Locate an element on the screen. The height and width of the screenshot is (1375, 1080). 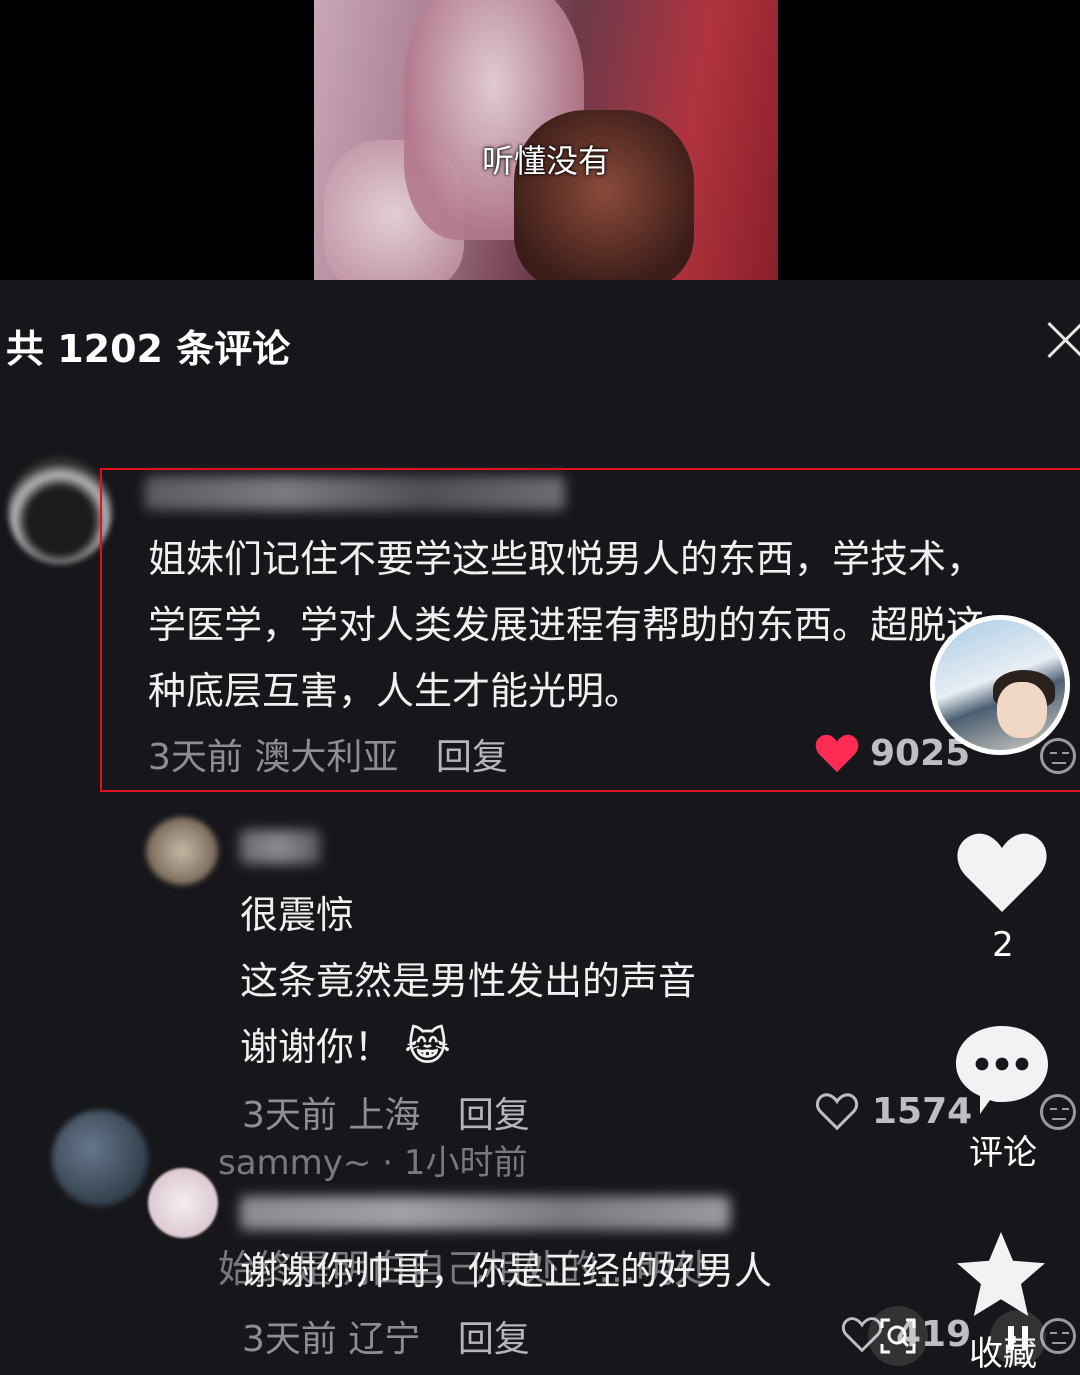
username-blurred is located at coordinates (280, 847).